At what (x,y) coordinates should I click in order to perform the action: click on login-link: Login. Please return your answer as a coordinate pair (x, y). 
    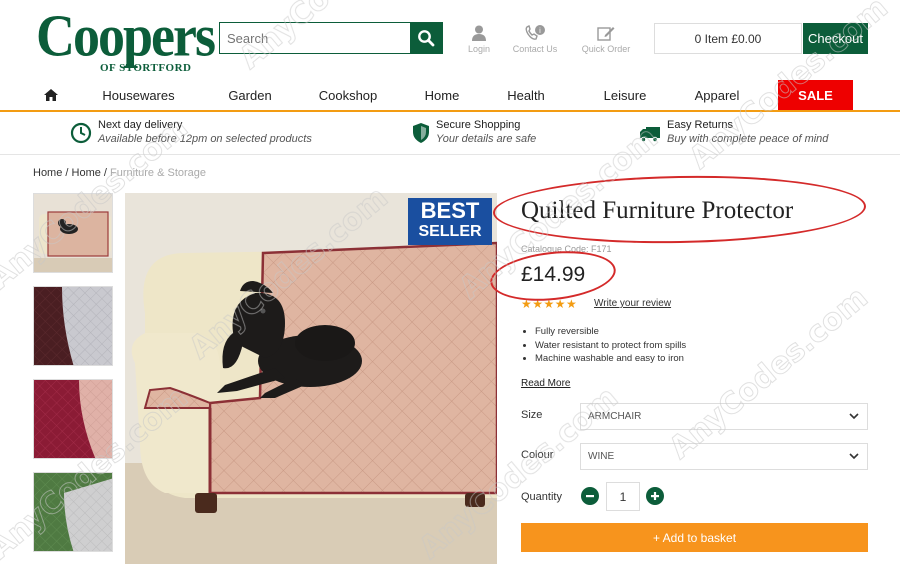
    Looking at the image, I should click on (479, 38).